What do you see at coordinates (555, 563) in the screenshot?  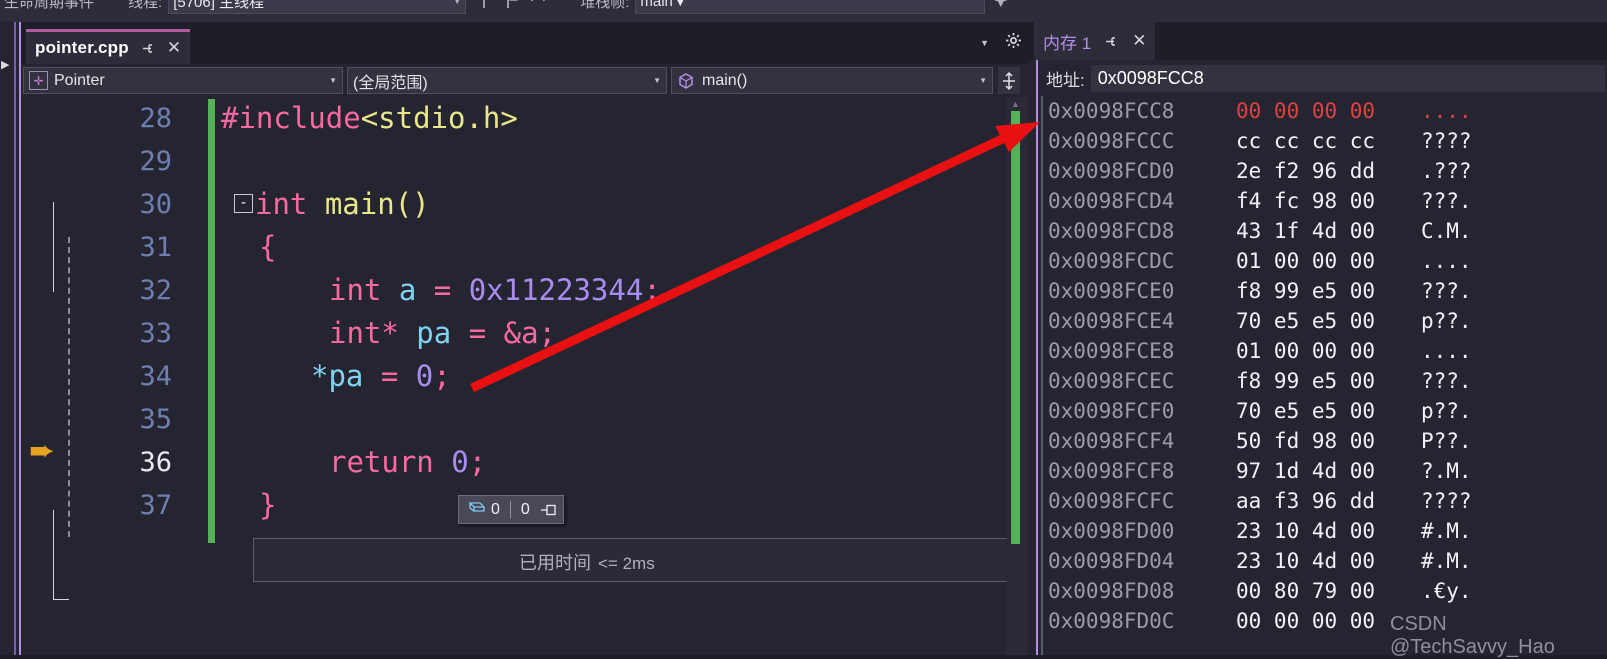 I see `elapsed-time-label: 已用时间` at bounding box center [555, 563].